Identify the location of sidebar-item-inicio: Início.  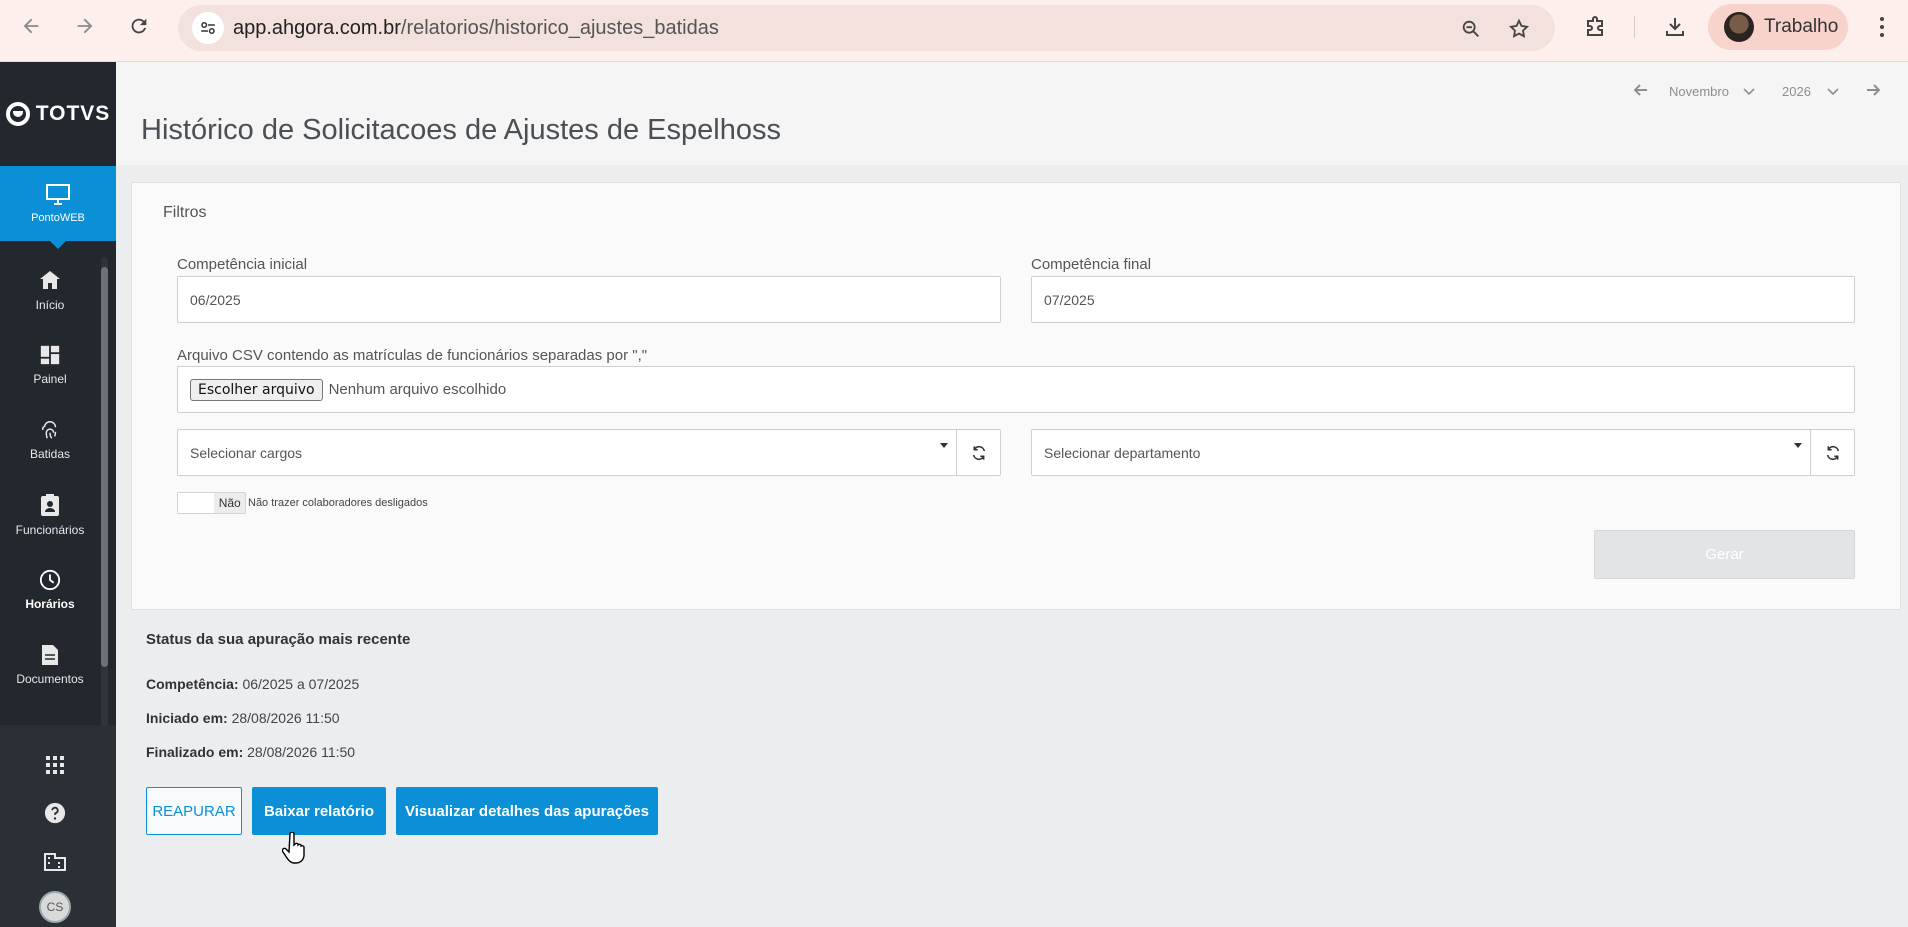
(50, 289).